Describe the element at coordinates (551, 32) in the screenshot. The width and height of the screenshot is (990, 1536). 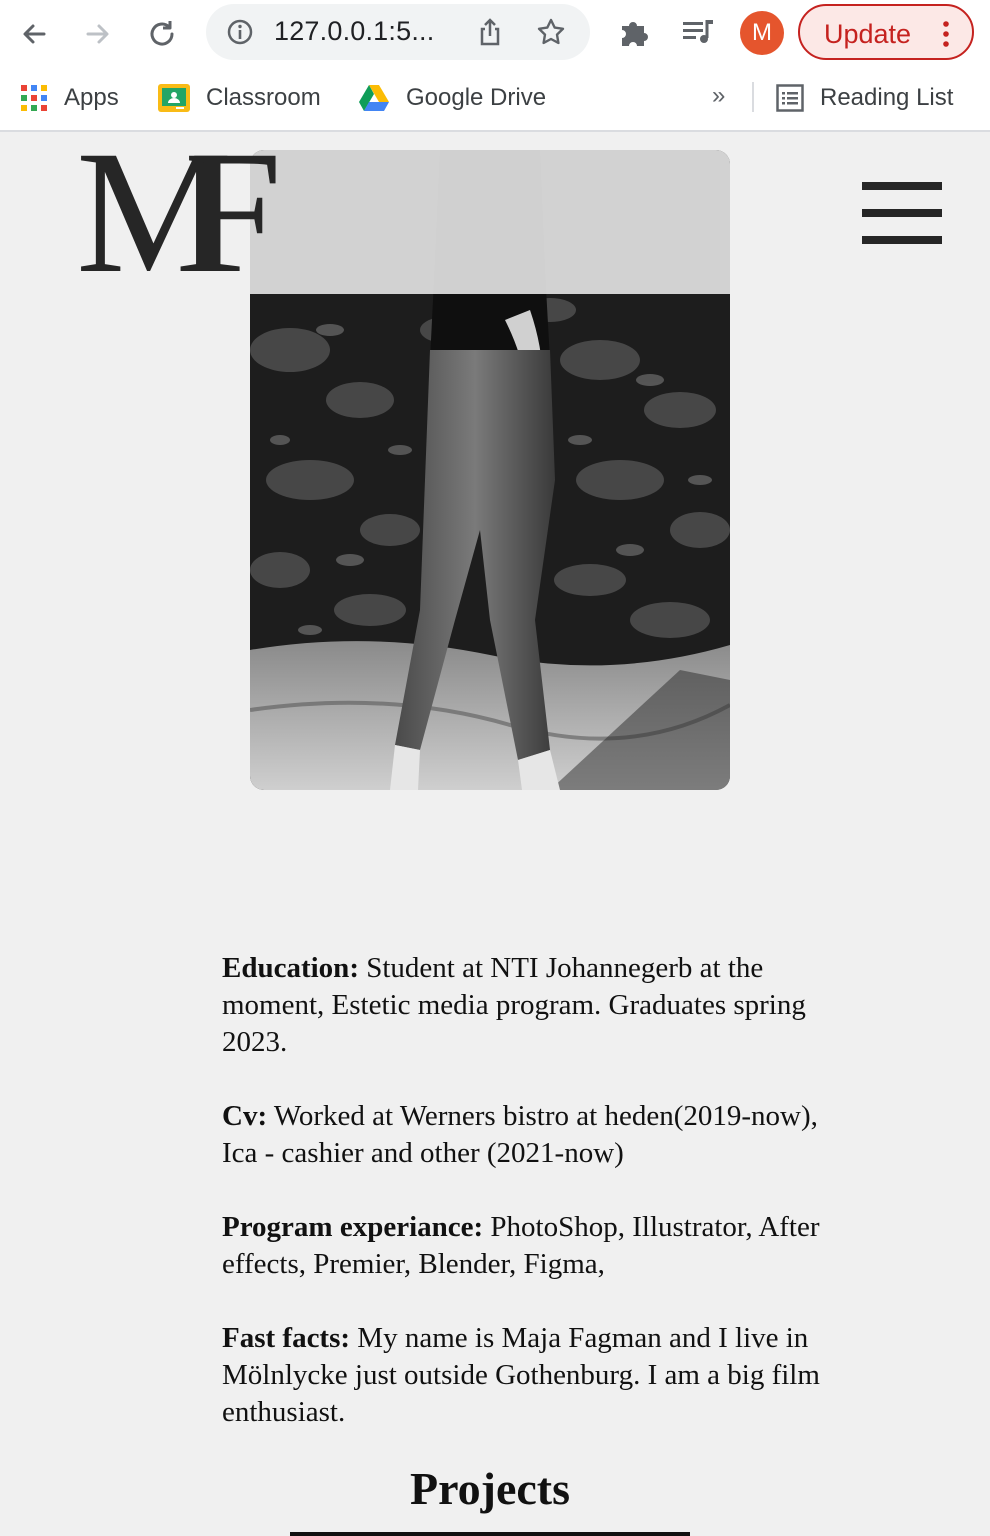
I see `bookmark-star-icon` at that location.